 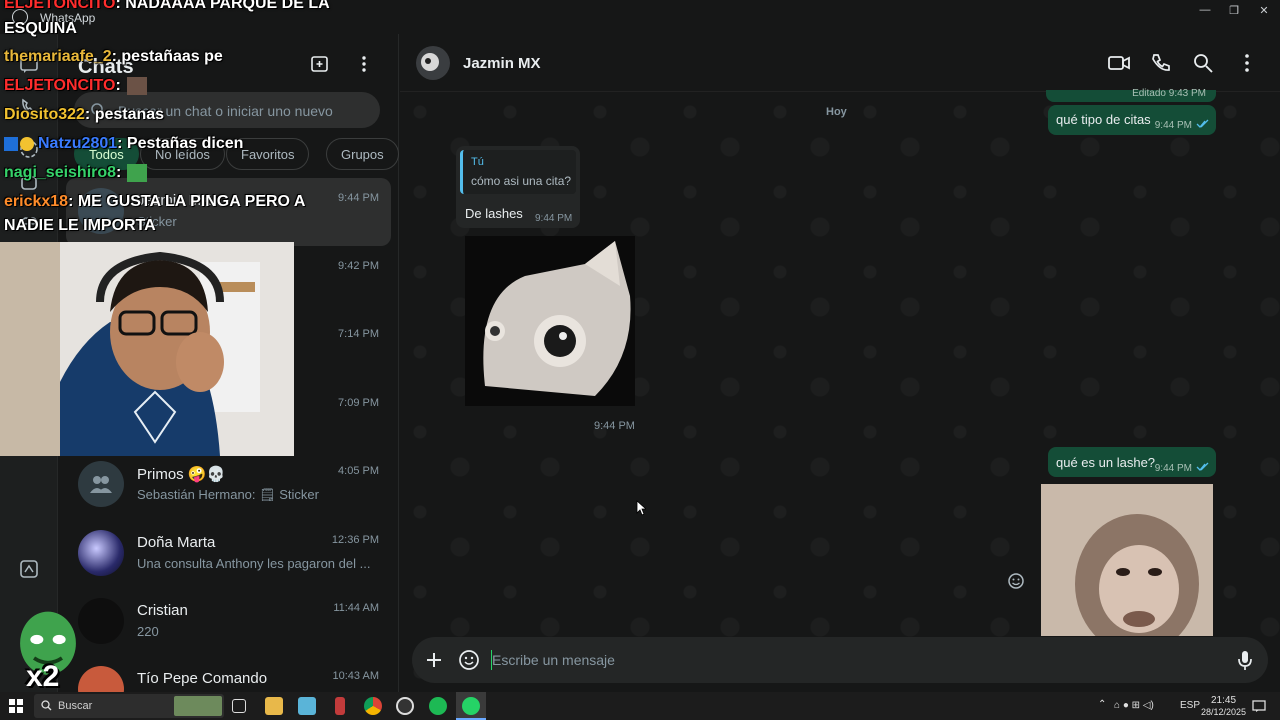 What do you see at coordinates (358, 266) in the screenshot?
I see `chat-time: 9:42 PM` at bounding box center [358, 266].